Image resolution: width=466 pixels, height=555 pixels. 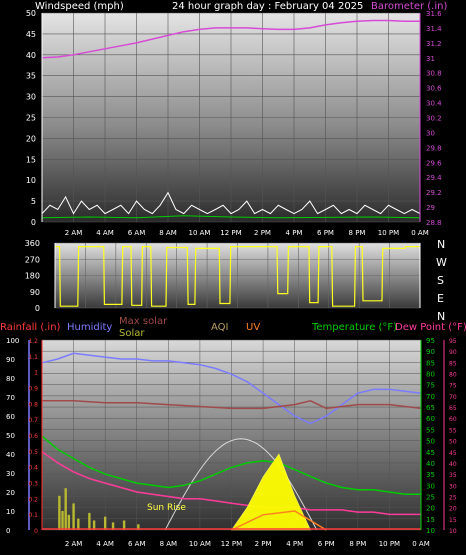 What do you see at coordinates (253, 327) in the screenshot?
I see `legend-uv: UV` at bounding box center [253, 327].